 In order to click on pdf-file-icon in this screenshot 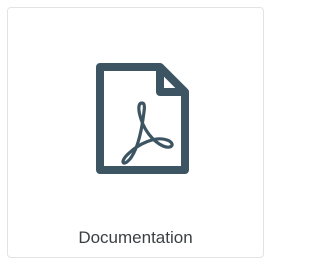, I will do `click(142, 118)`.